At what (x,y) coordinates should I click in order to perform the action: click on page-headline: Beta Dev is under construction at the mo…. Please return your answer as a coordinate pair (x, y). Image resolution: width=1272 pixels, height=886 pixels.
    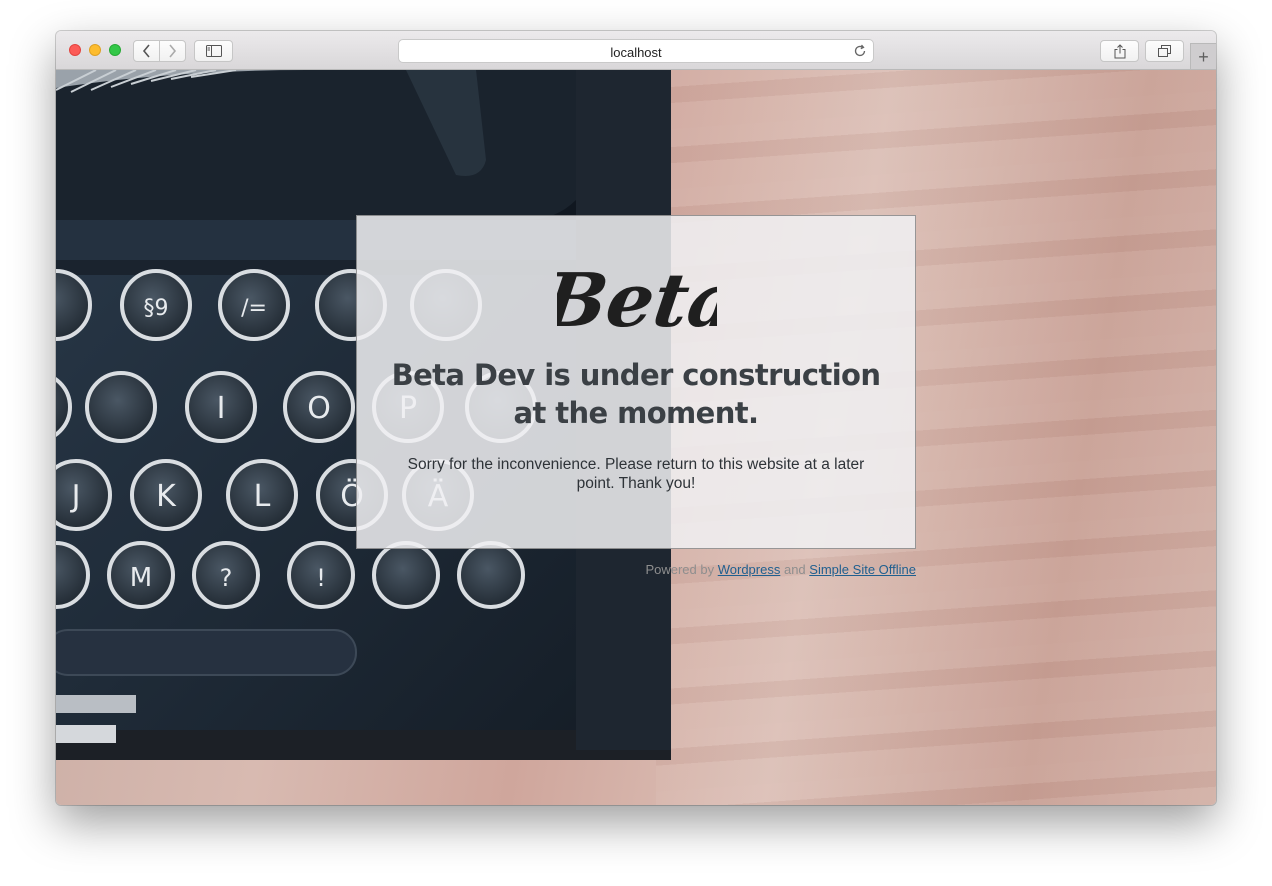
    Looking at the image, I should click on (636, 394).